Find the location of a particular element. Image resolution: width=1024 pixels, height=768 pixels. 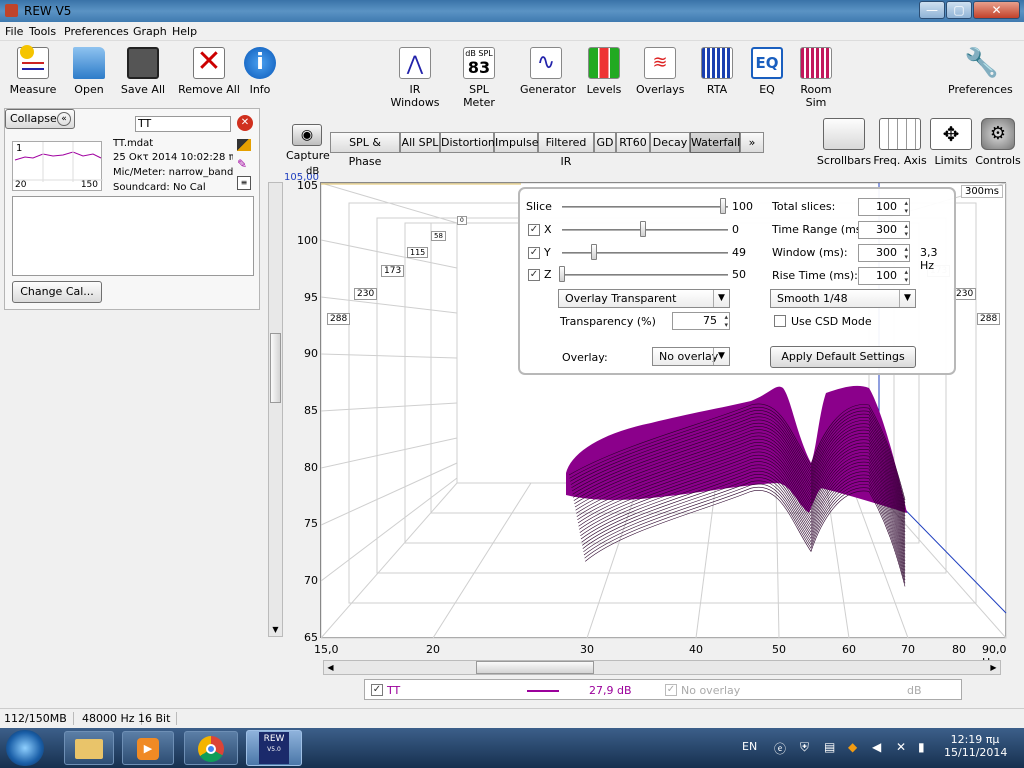

menu-help: Help is located at coordinates (184, 31).